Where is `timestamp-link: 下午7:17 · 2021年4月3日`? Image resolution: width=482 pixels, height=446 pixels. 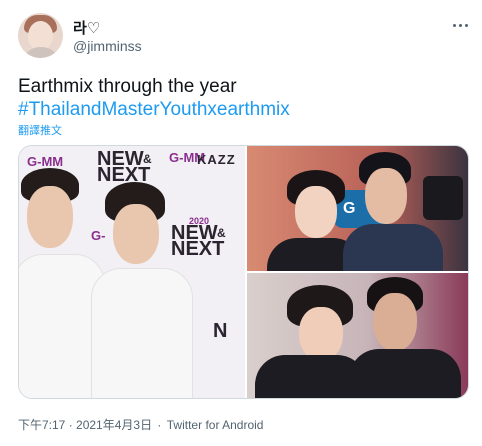 timestamp-link: 下午7:17 · 2021年4月3日 is located at coordinates (85, 425).